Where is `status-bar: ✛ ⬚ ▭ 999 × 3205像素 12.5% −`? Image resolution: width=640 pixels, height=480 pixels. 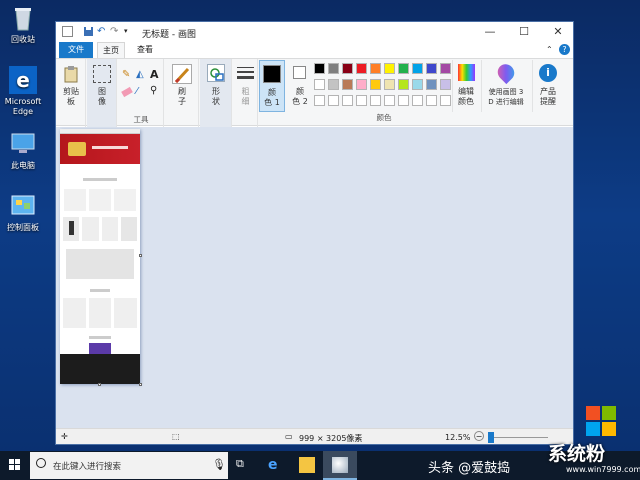 status-bar: ✛ ⬚ ▭ 999 × 3205像素 12.5% − is located at coordinates (314, 436).